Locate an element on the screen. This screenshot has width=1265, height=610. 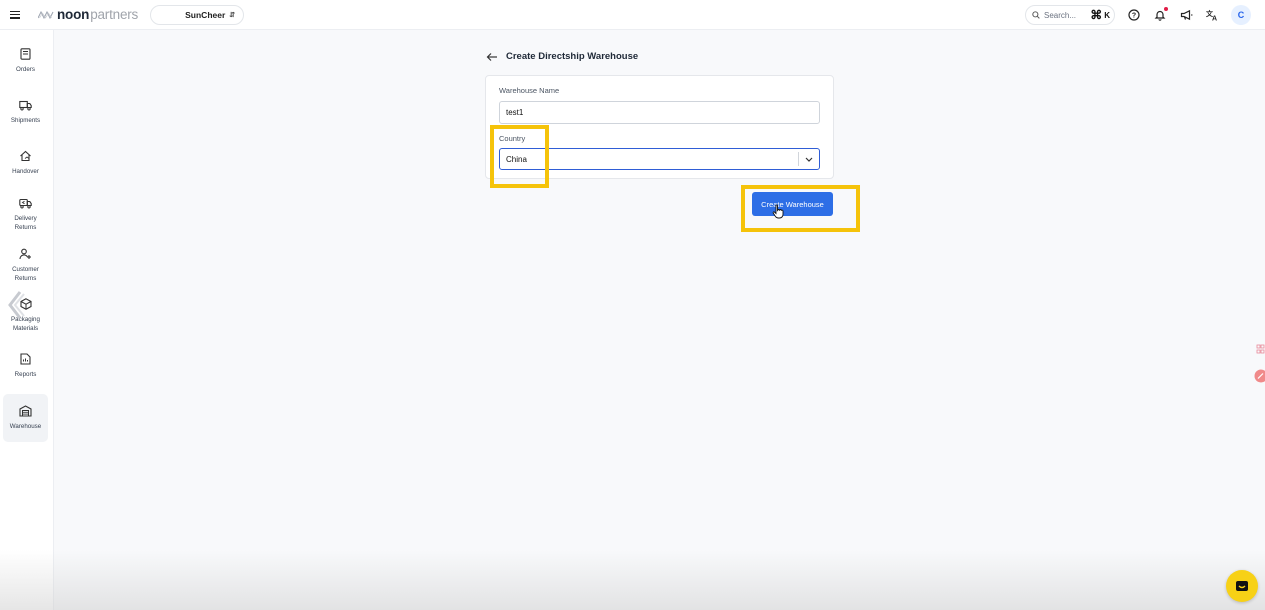
sidebar-item-handover: Handover is located at coordinates (25, 165).